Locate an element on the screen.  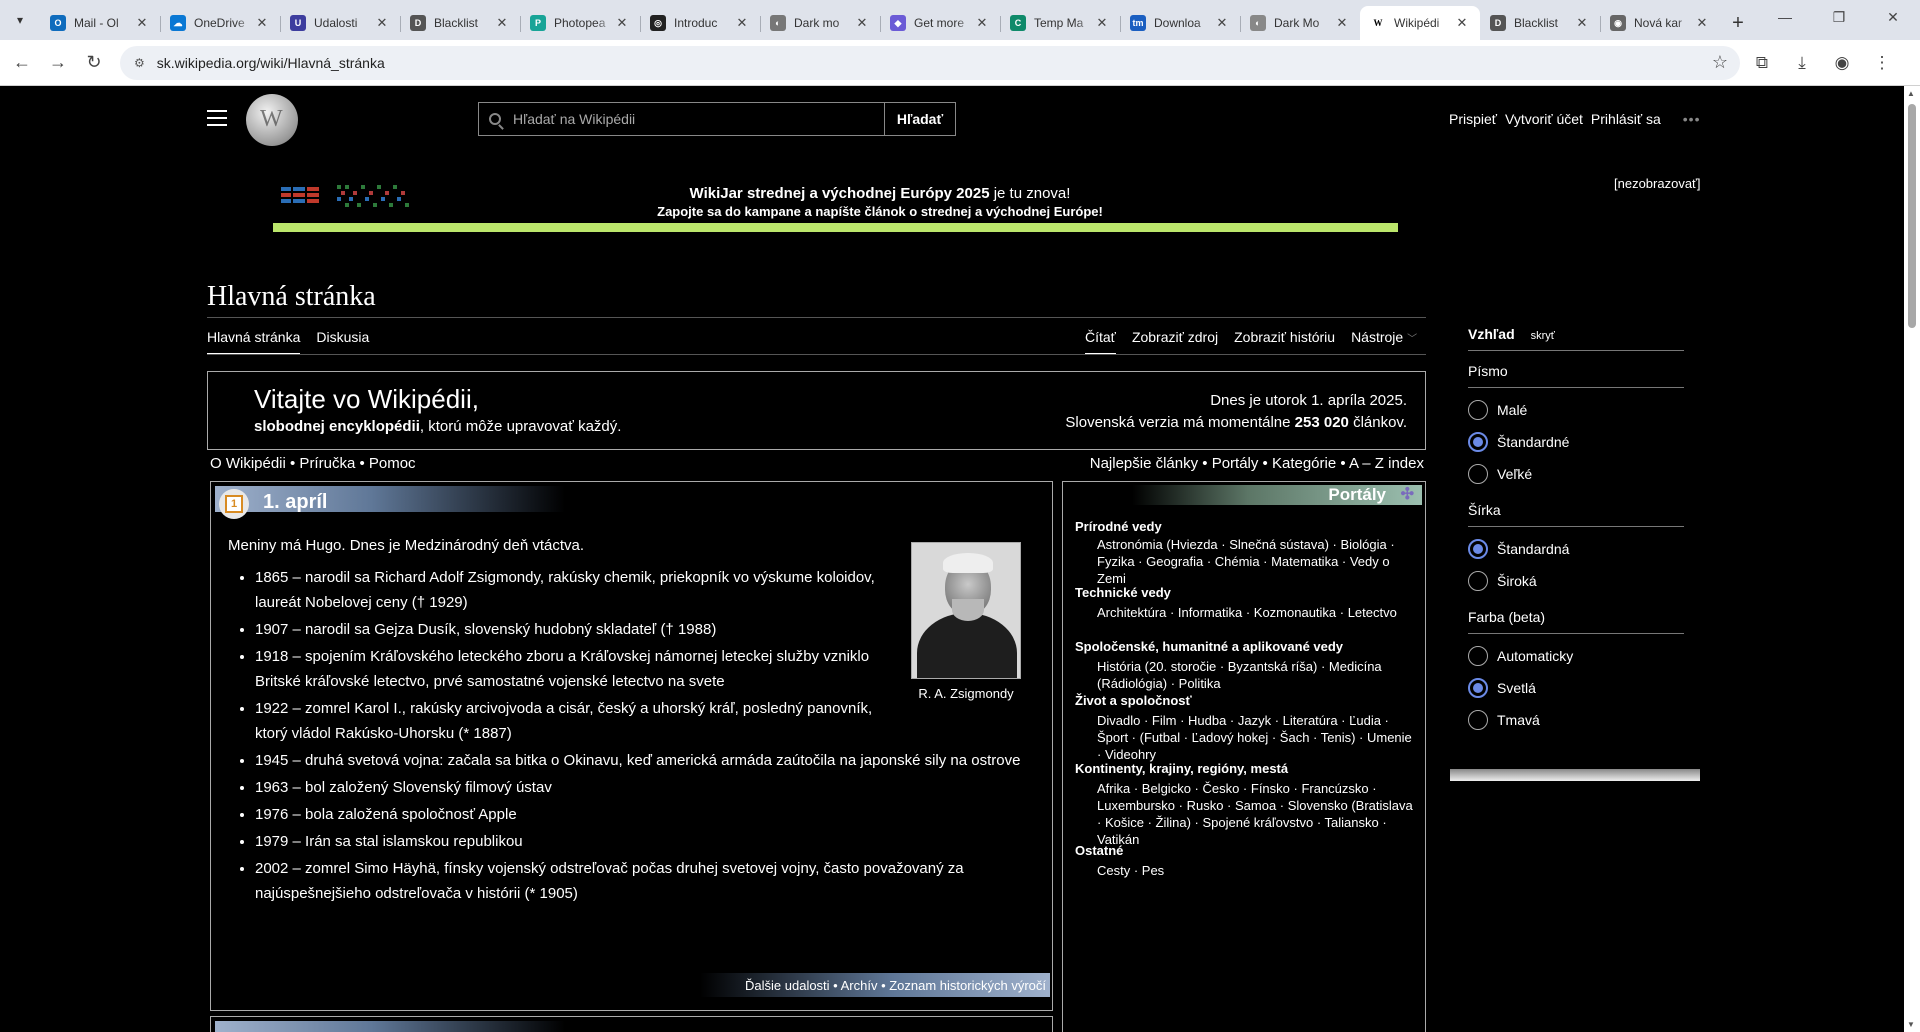
scrollbar-thumb is located at coordinates (1912, 216).